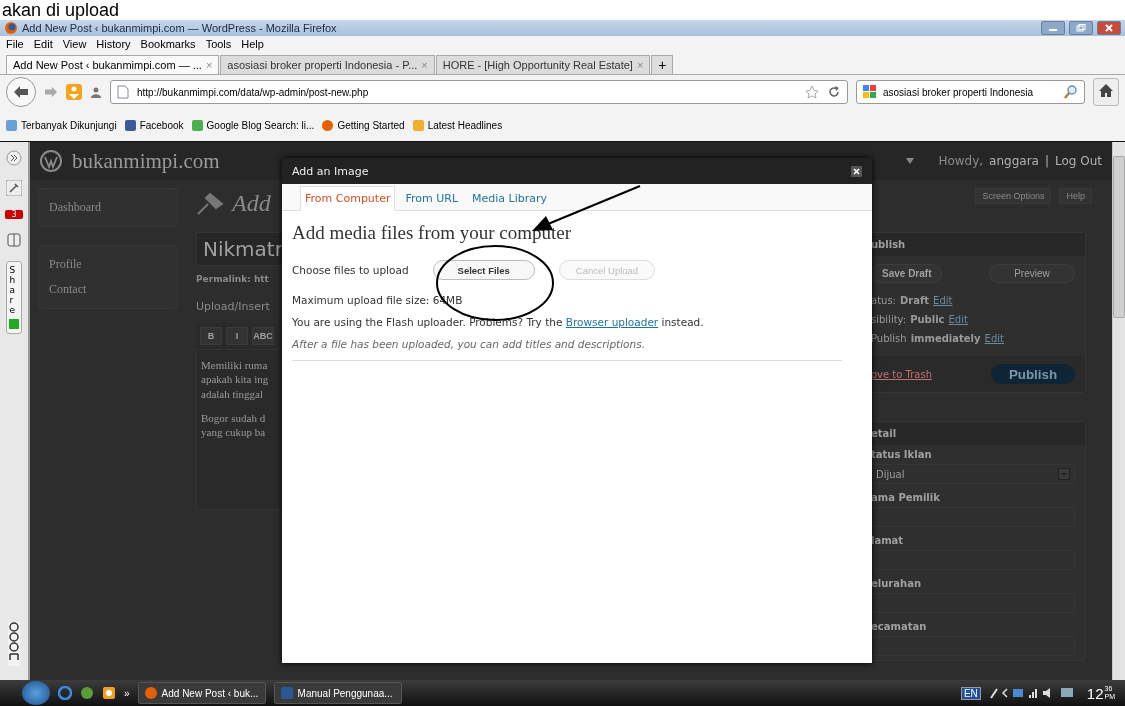  I want to click on bookmark-link: Terbanyak Dikunjungi, so click(61, 125).